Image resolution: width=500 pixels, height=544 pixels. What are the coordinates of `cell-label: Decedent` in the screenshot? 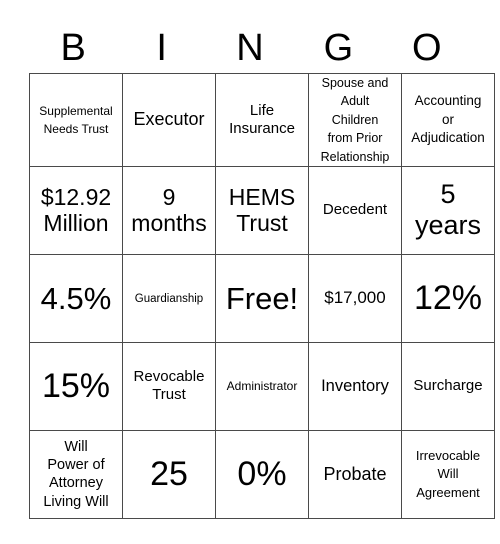 It's located at (355, 210).